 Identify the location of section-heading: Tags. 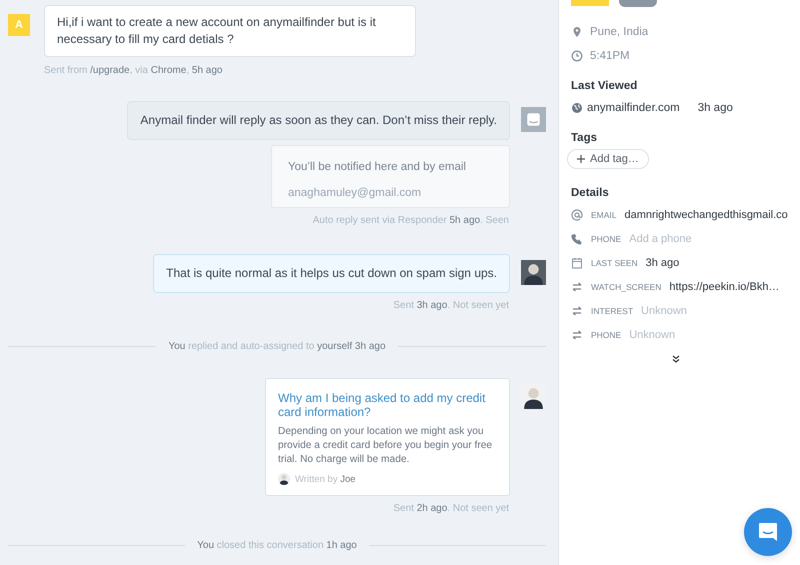
(584, 138).